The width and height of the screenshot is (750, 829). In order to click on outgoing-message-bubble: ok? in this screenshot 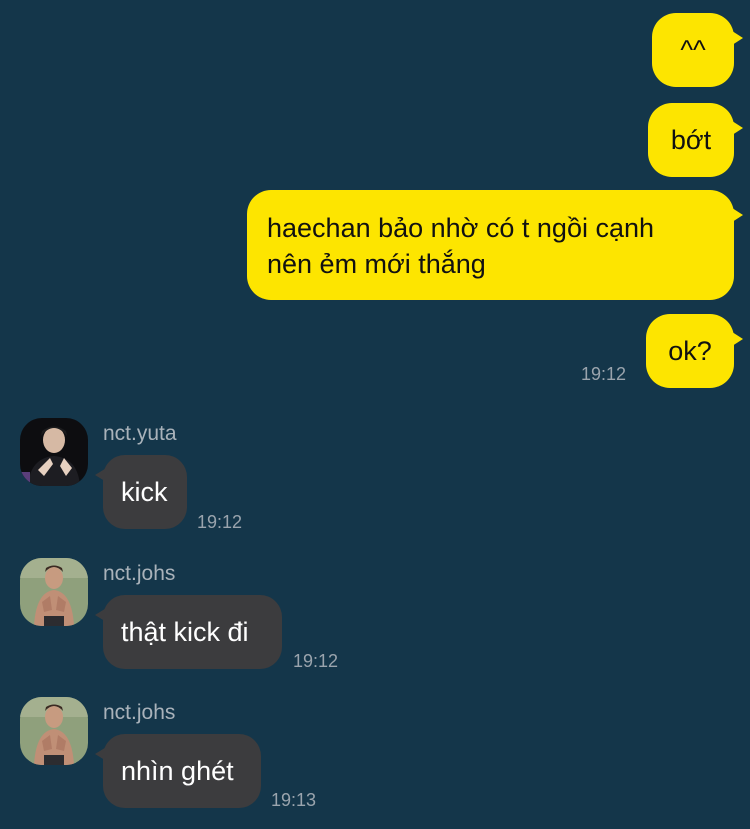, I will do `click(694, 351)`.